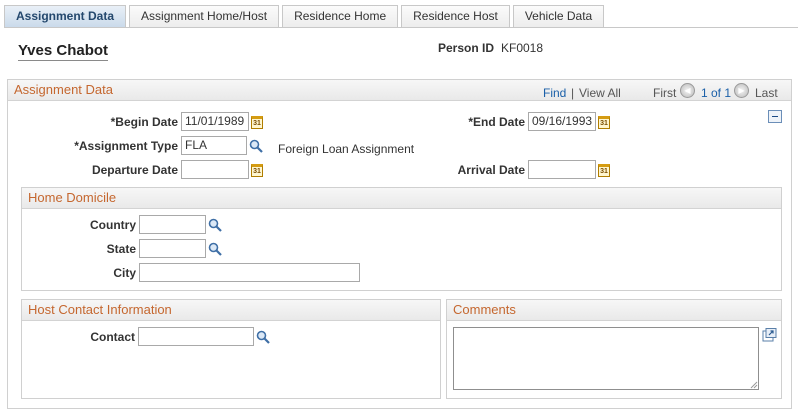  I want to click on person-id-label: Person ID, so click(466, 48).